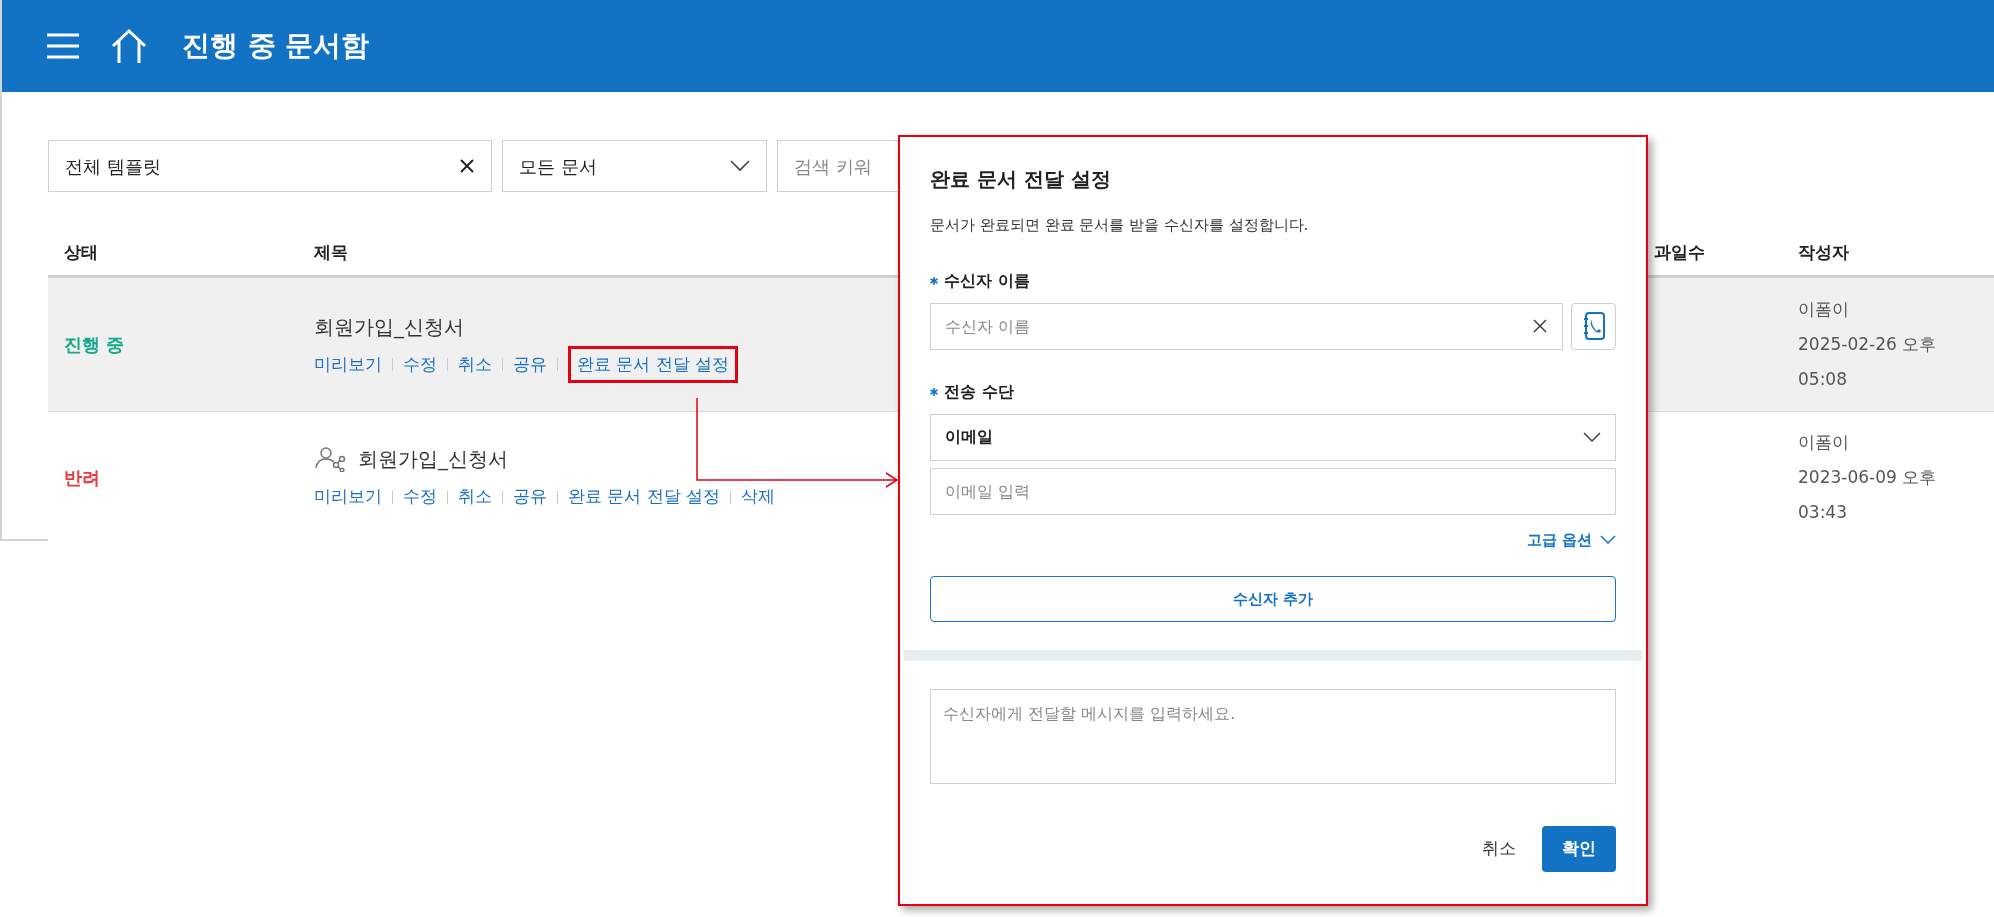 The width and height of the screenshot is (1994, 917). I want to click on column-header: 상태, so click(81, 252).